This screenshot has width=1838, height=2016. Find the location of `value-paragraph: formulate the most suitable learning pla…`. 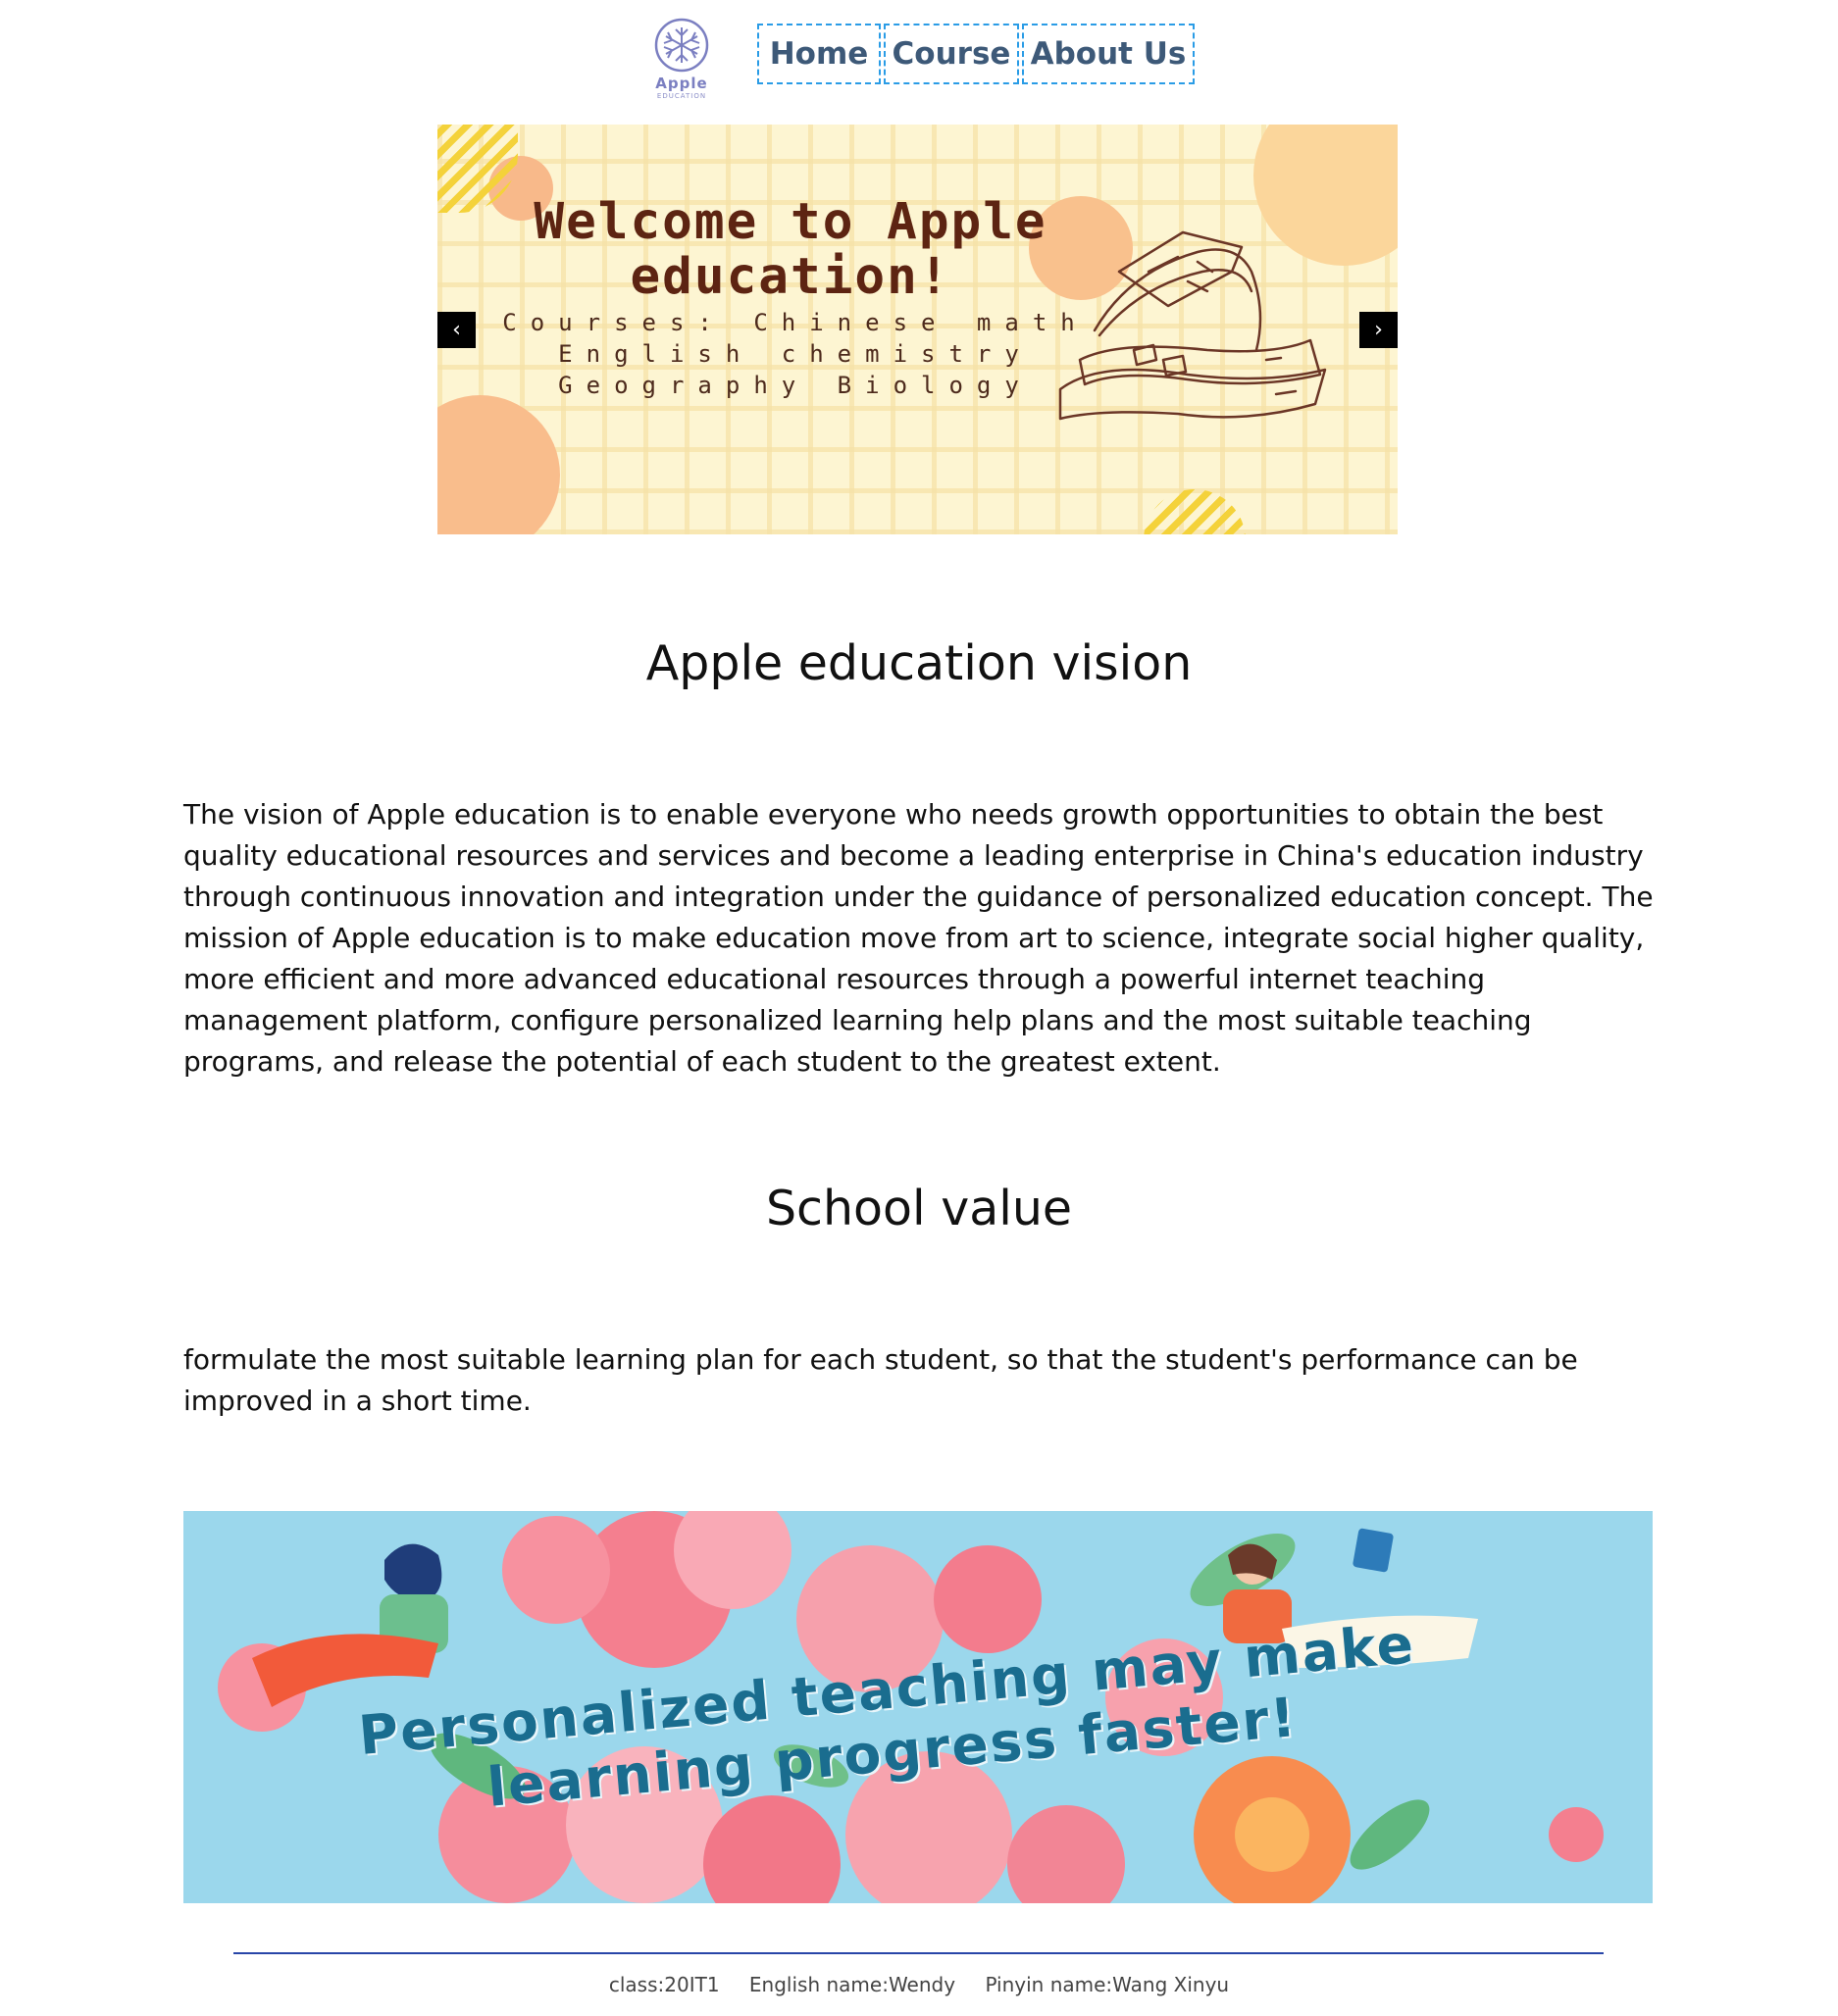

value-paragraph: formulate the most suitable learning pla… is located at coordinates (881, 1380).